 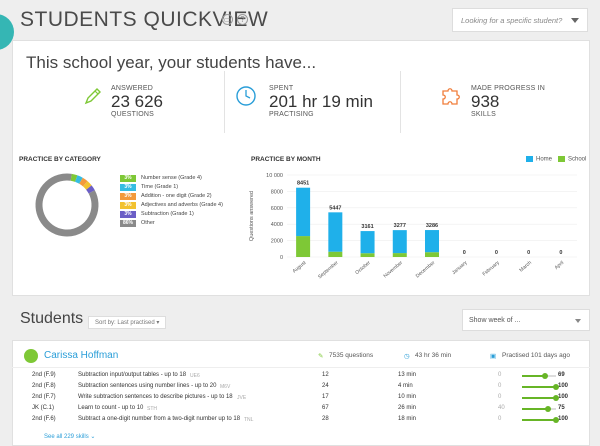 I want to click on print-icon: ▭, so click(x=227, y=19).